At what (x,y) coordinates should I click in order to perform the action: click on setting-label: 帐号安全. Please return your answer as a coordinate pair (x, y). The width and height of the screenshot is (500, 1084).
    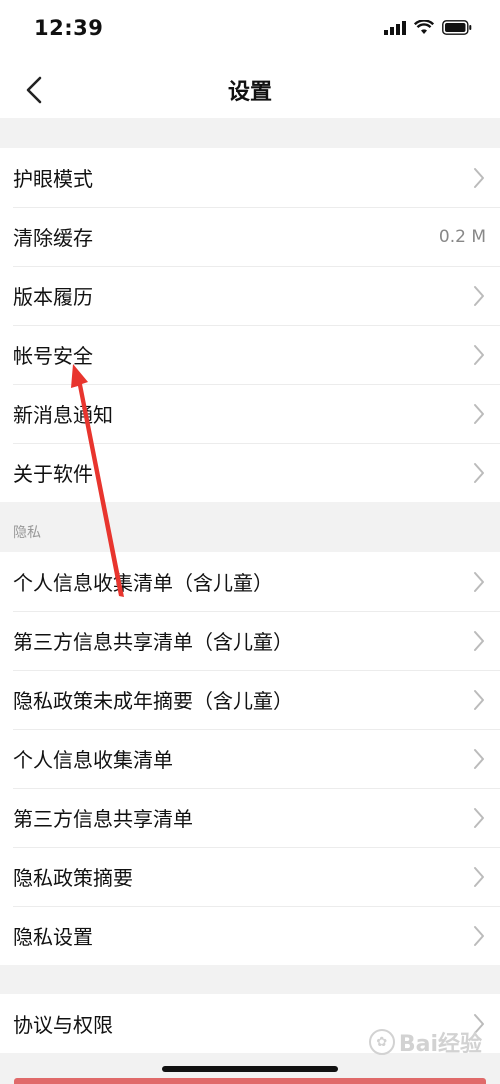
    Looking at the image, I should click on (53, 356).